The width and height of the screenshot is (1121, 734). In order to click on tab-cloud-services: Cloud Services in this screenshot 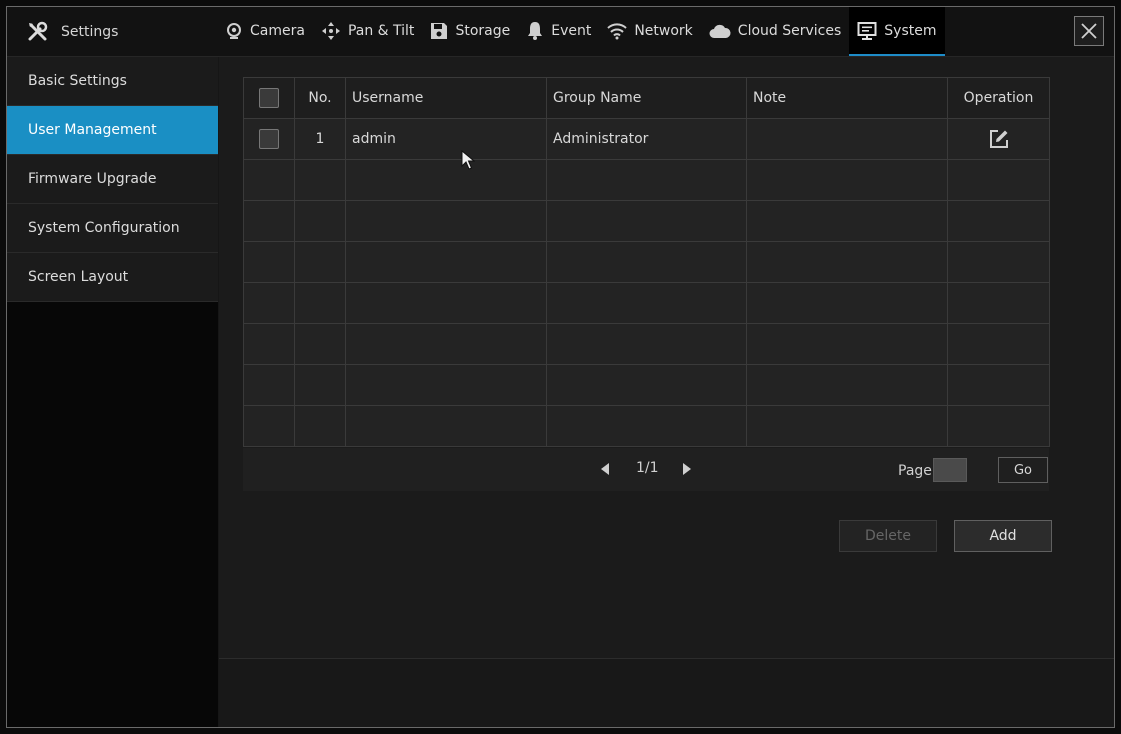, I will do `click(775, 31)`.